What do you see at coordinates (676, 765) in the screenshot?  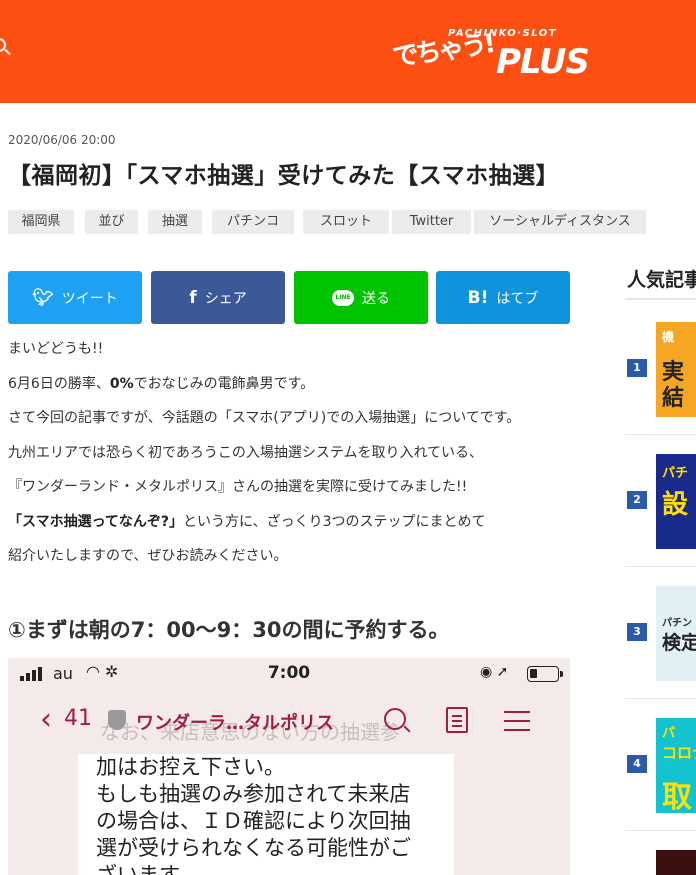 I see `popular-article-thumbnail: パ コロナ 取` at bounding box center [676, 765].